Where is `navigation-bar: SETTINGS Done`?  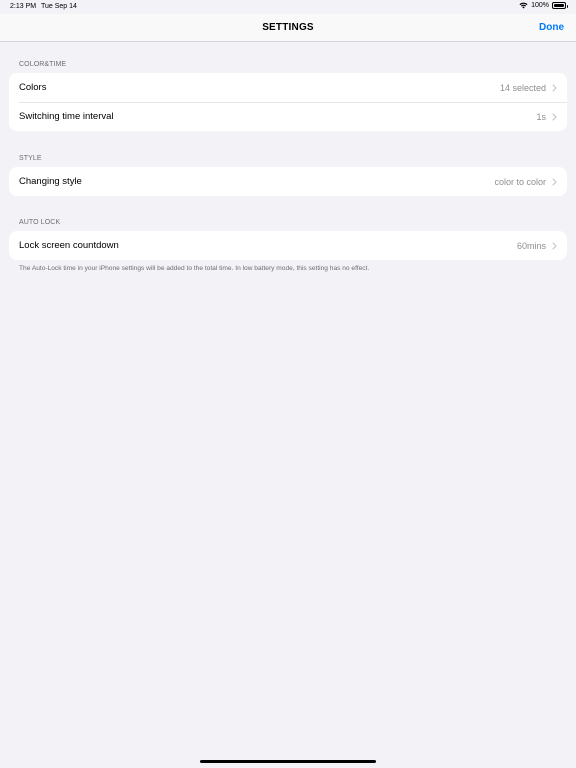 navigation-bar: SETTINGS Done is located at coordinates (288, 28).